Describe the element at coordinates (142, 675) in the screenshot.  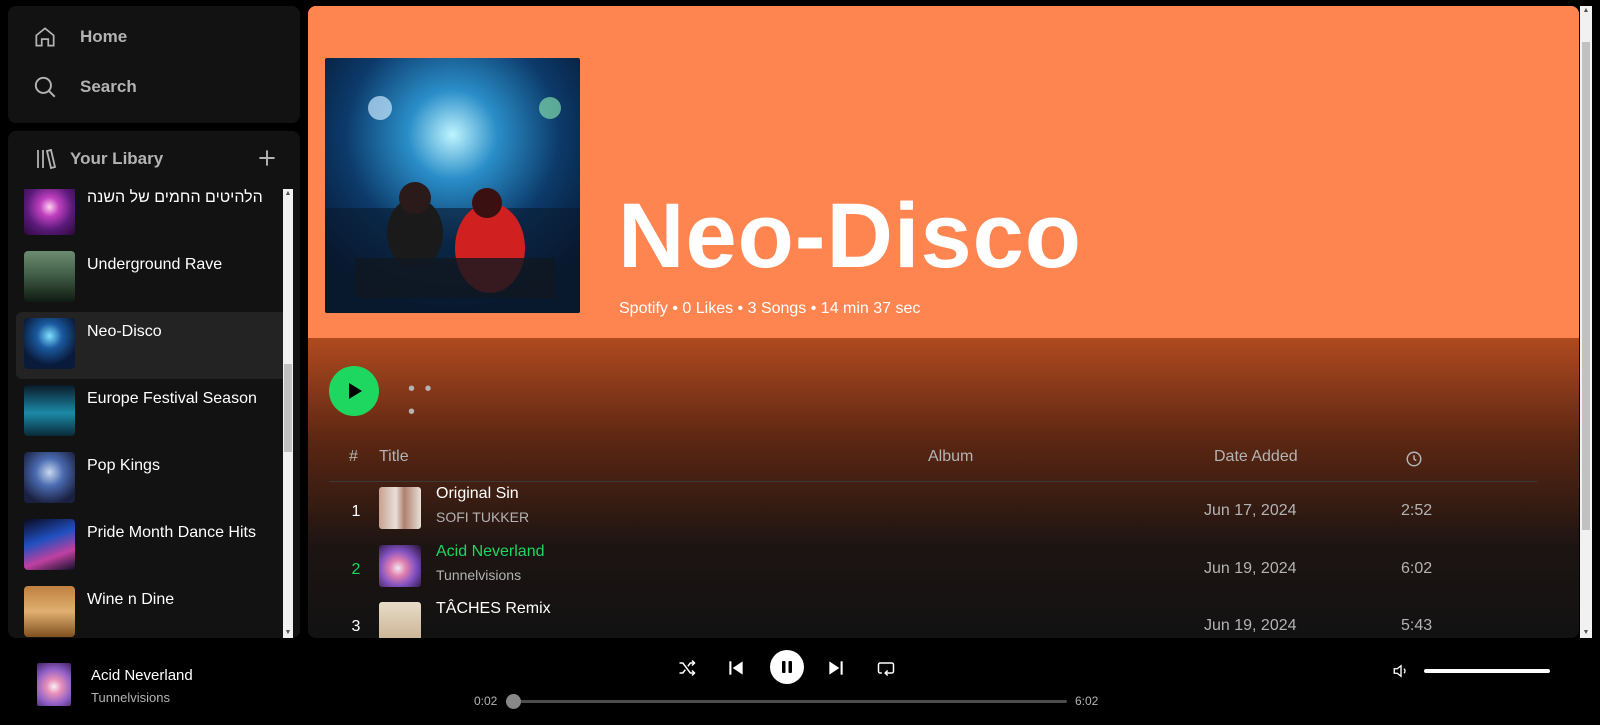
I see `now-playing-title: Acid Neverland` at that location.